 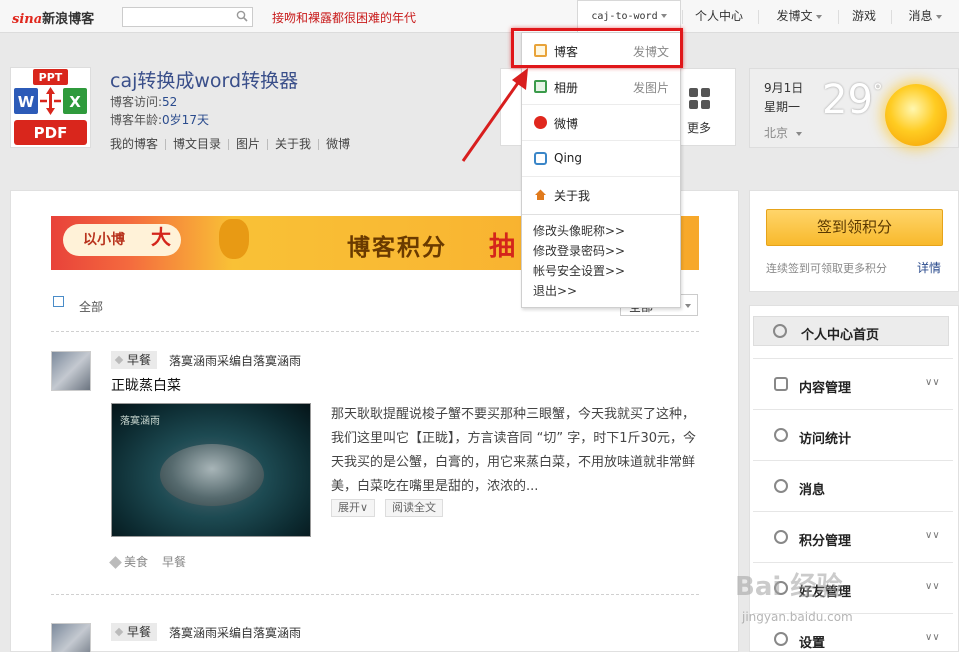 I want to click on user-icon, so click(x=780, y=331).